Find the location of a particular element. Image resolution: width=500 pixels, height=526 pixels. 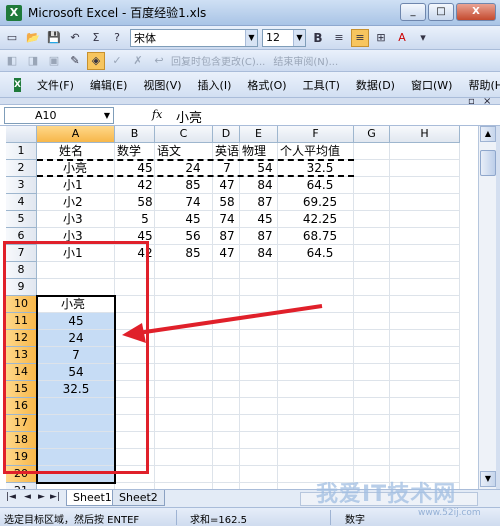

menu-view: 视图(V) is located at coordinates (162, 85).